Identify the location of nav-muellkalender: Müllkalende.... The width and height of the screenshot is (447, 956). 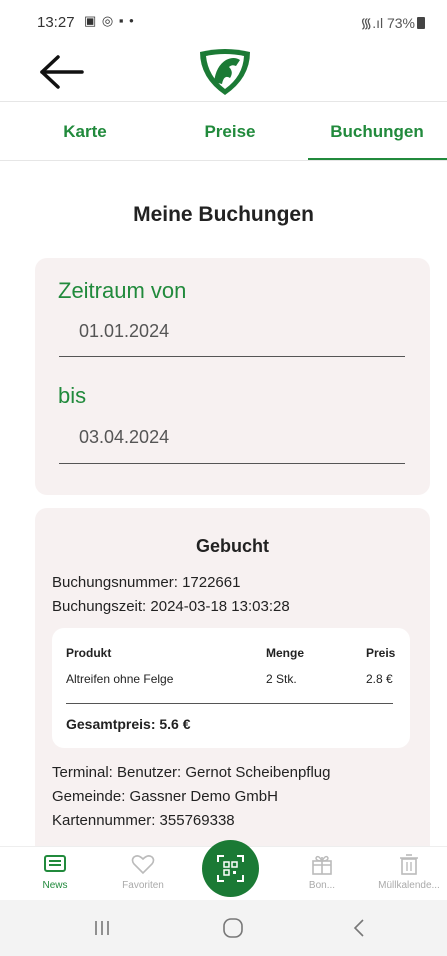
(408, 874).